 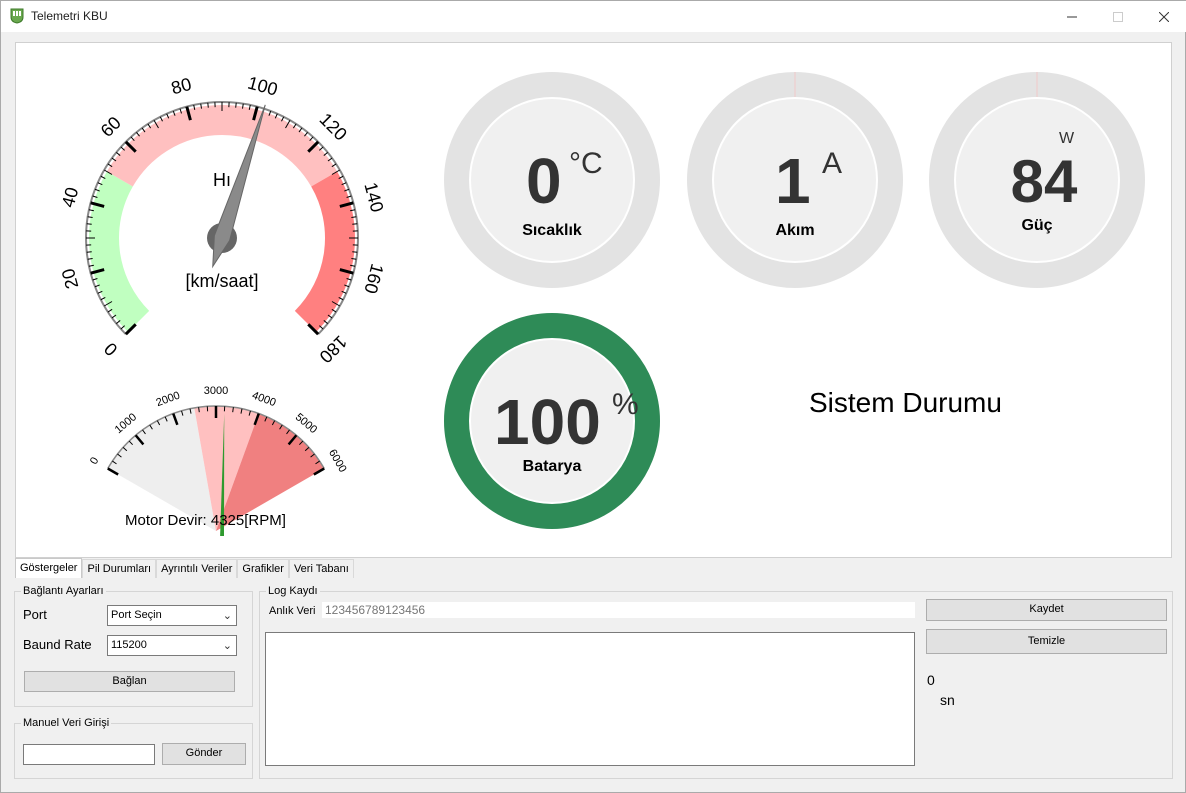 What do you see at coordinates (172, 645) in the screenshot?
I see `baud-rate-select: 115200 ⌄` at bounding box center [172, 645].